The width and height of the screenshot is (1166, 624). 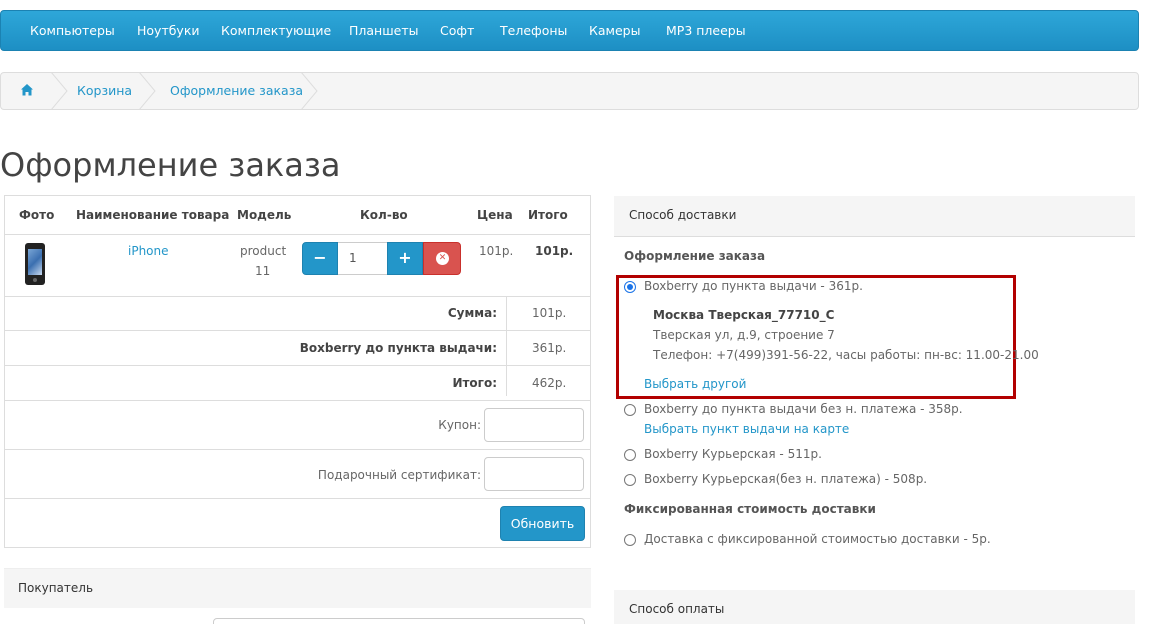 What do you see at coordinates (474, 383) in the screenshot?
I see `total-label: Итого:` at bounding box center [474, 383].